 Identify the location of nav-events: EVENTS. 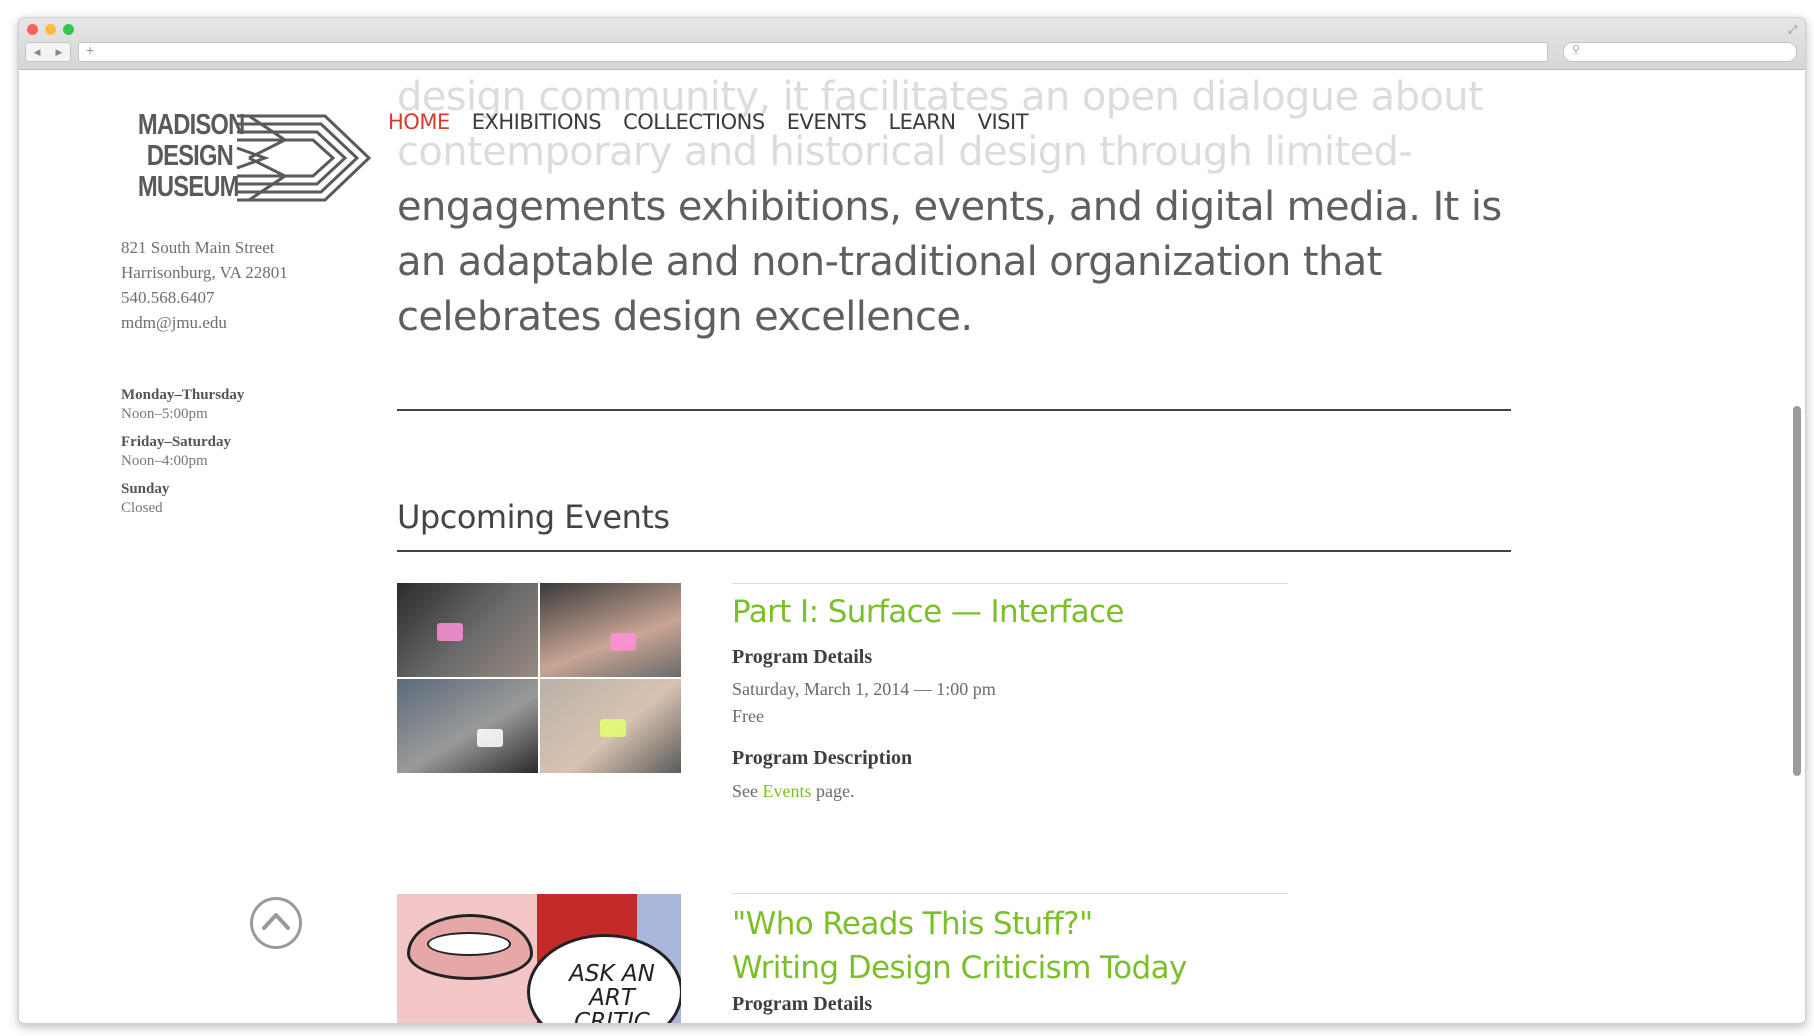
(827, 125).